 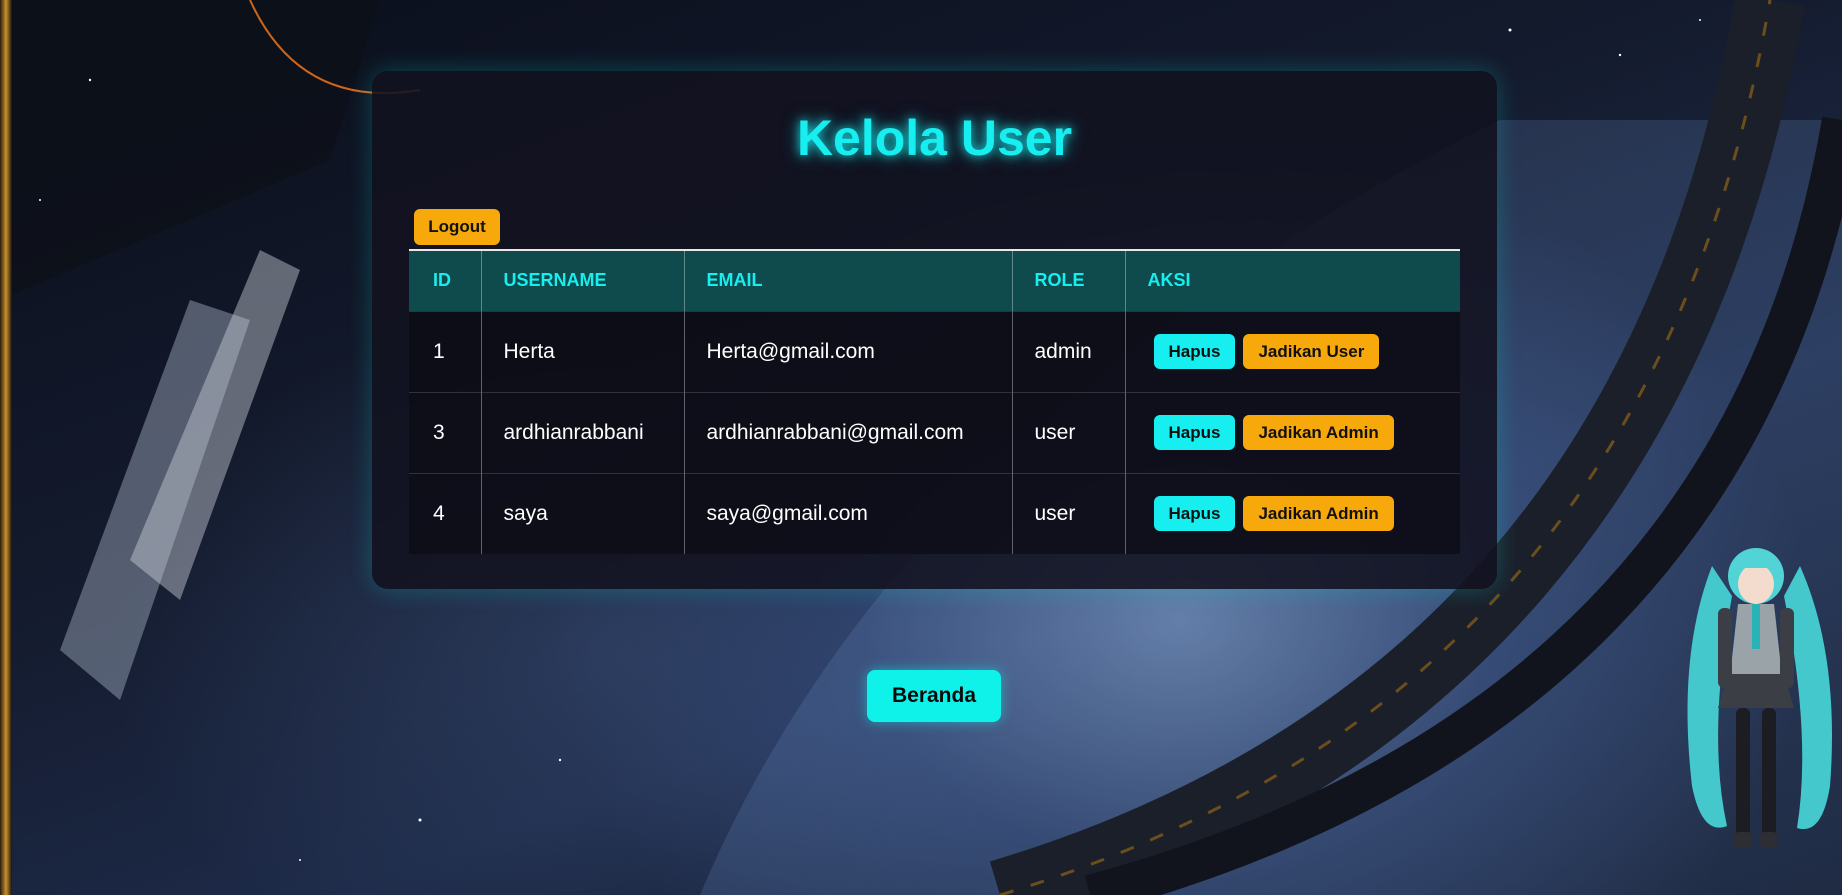 I want to click on cell-username: Herta, so click(x=582, y=351).